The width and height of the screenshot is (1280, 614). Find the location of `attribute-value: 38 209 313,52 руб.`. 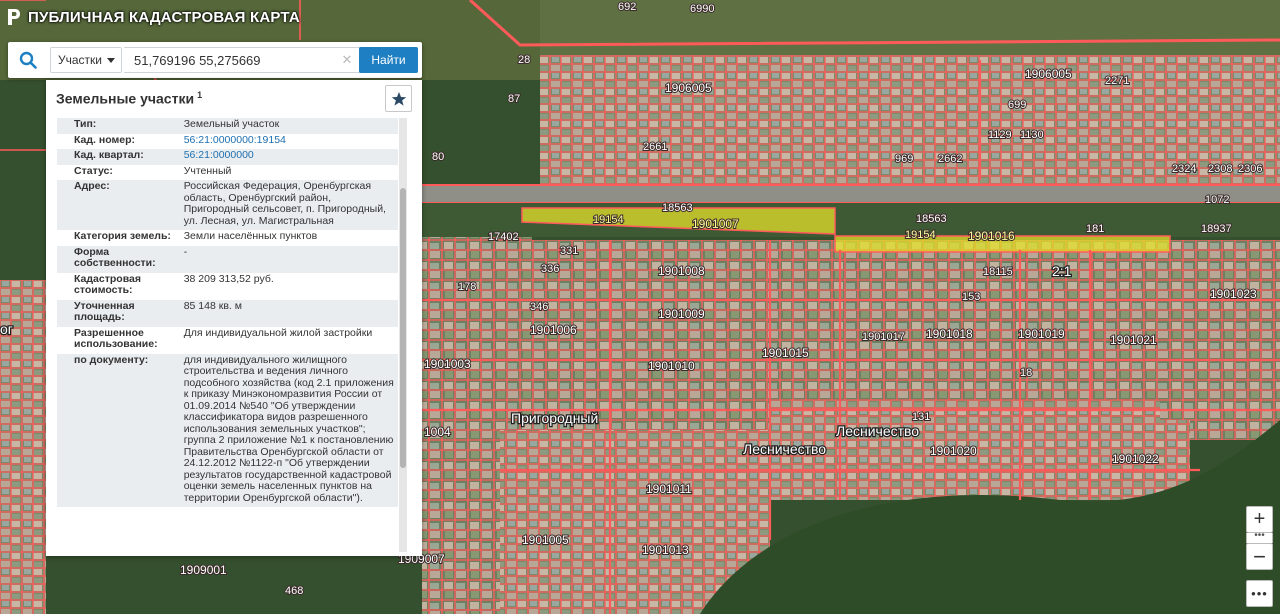

attribute-value: 38 209 313,52 руб. is located at coordinates (228, 278).